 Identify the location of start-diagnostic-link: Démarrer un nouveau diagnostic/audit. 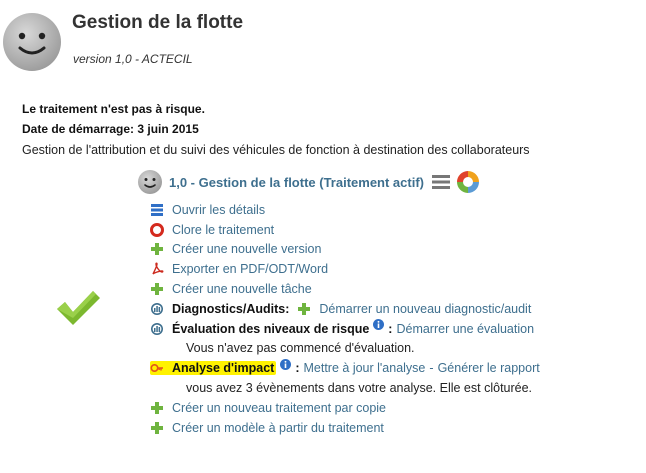
(425, 309).